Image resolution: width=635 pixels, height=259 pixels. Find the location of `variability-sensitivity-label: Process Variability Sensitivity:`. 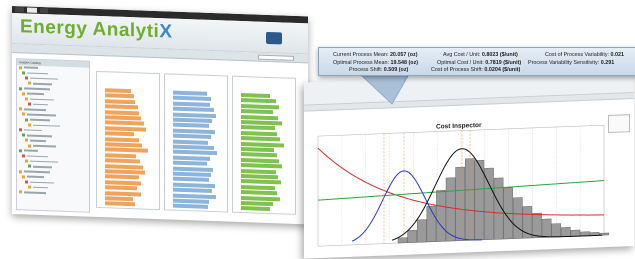

variability-sensitivity-label: Process Variability Sensitivity: is located at coordinates (564, 62).